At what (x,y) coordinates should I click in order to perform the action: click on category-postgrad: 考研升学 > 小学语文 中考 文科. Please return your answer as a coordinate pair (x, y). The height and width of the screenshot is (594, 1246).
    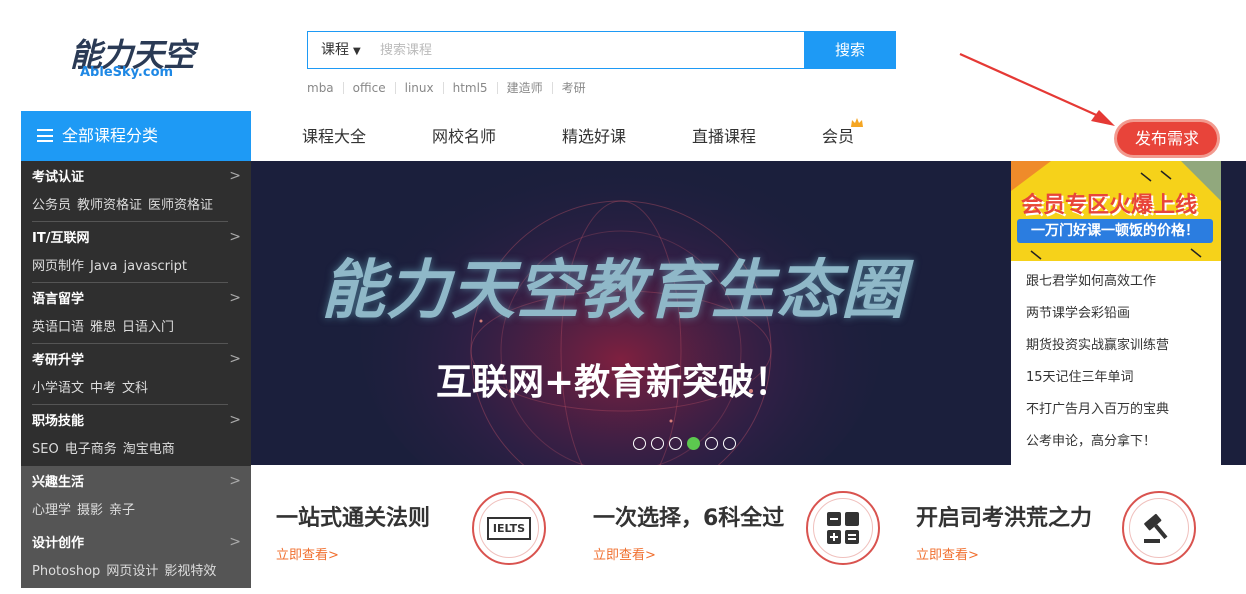
    Looking at the image, I should click on (136, 374).